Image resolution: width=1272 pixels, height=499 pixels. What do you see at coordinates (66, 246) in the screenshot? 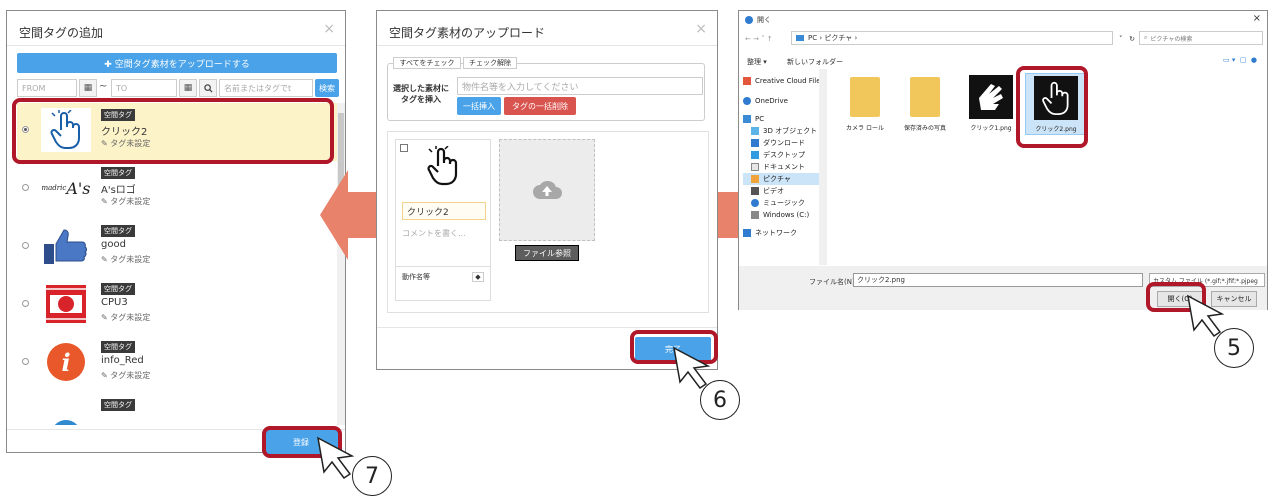
I see `thumbs-up-icon` at bounding box center [66, 246].